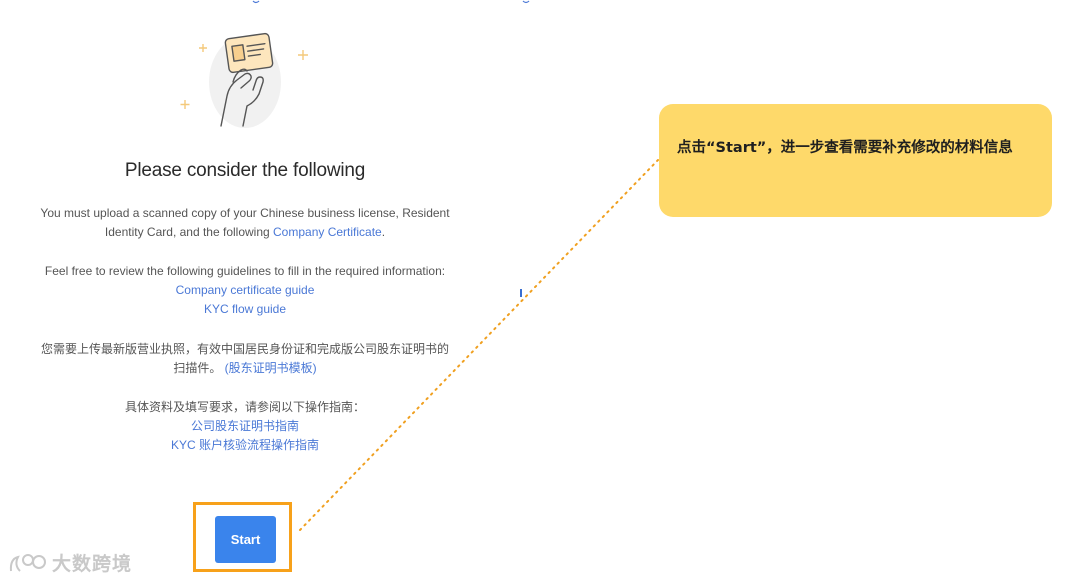  I want to click on company-certificate-guide-link: Company certificate guide, so click(245, 290).